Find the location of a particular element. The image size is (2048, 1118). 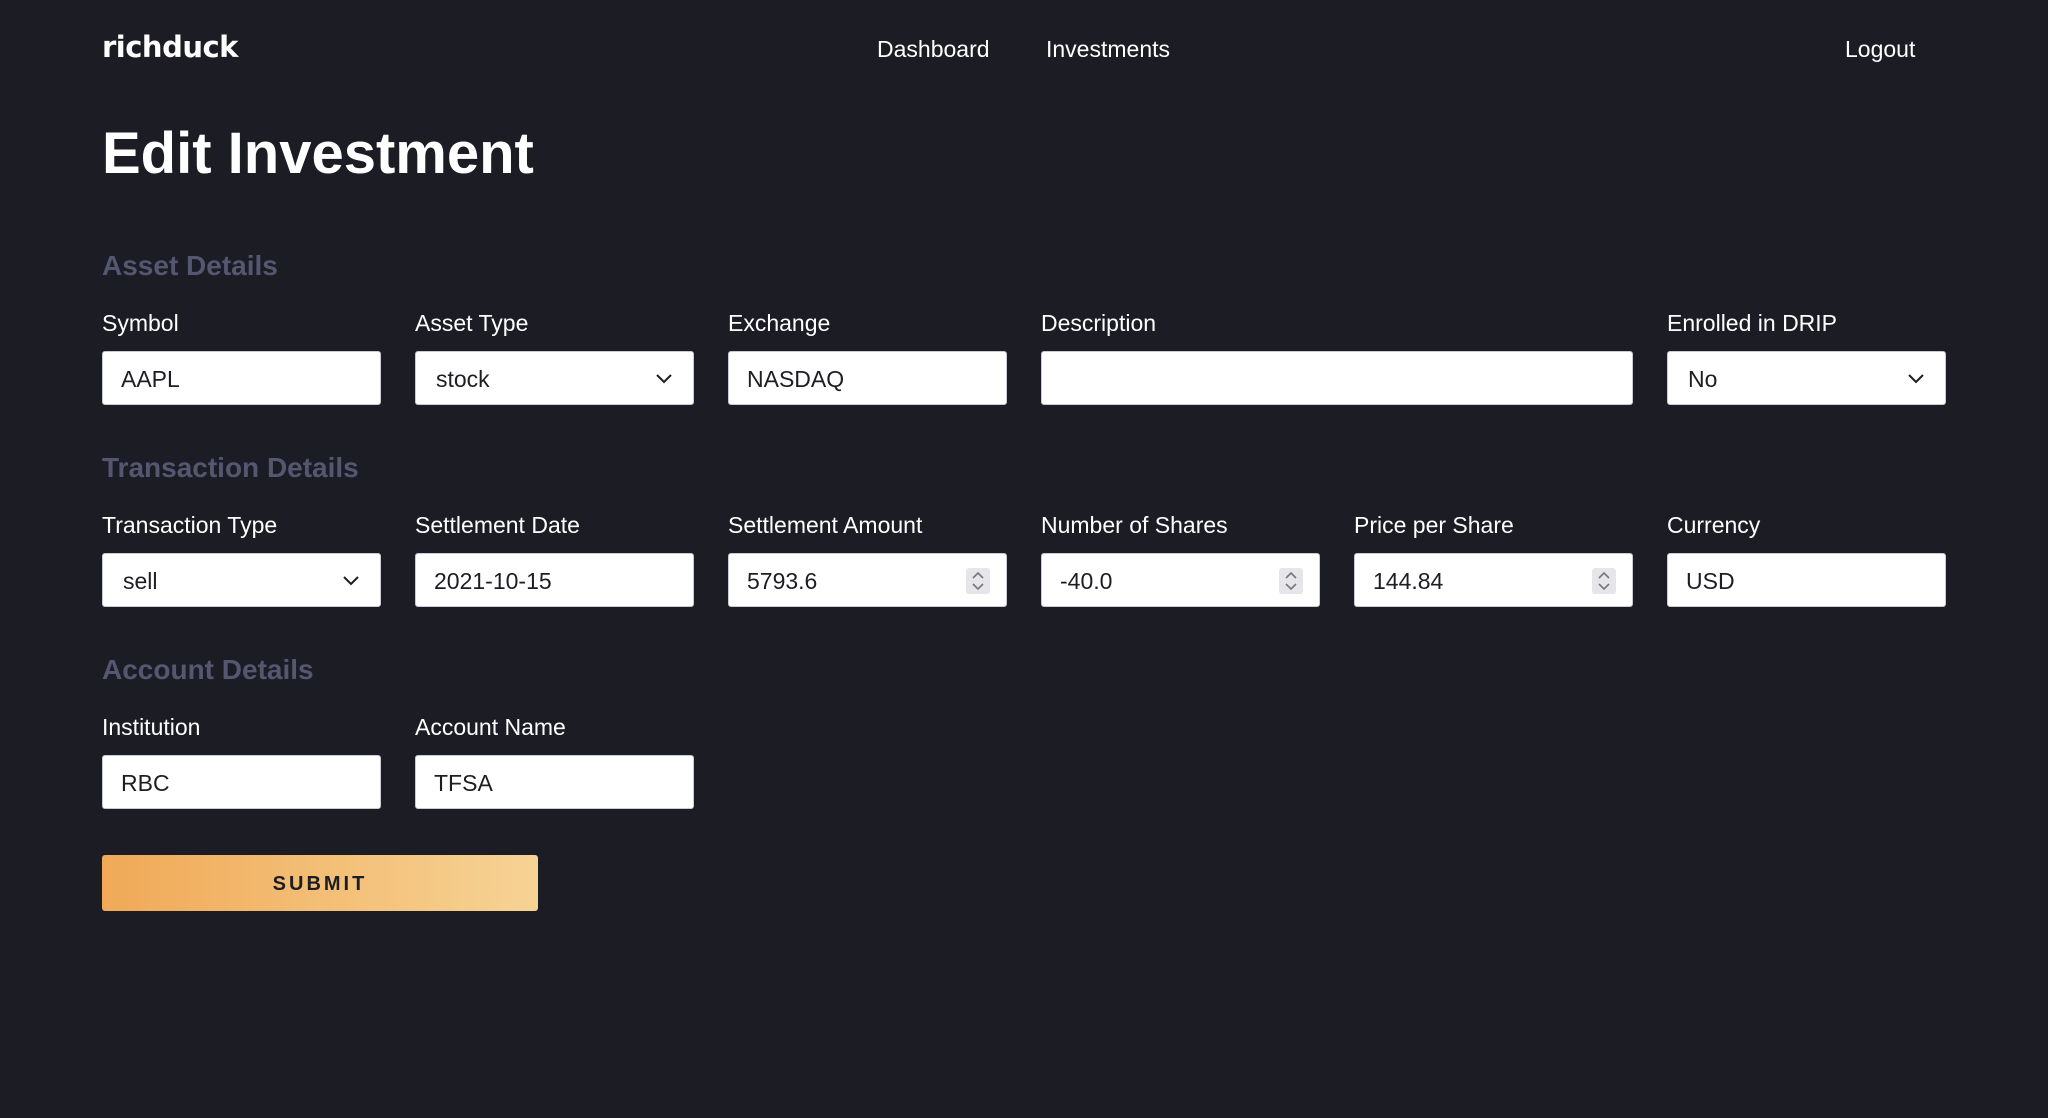

brand-logo: richduck is located at coordinates (170, 47).